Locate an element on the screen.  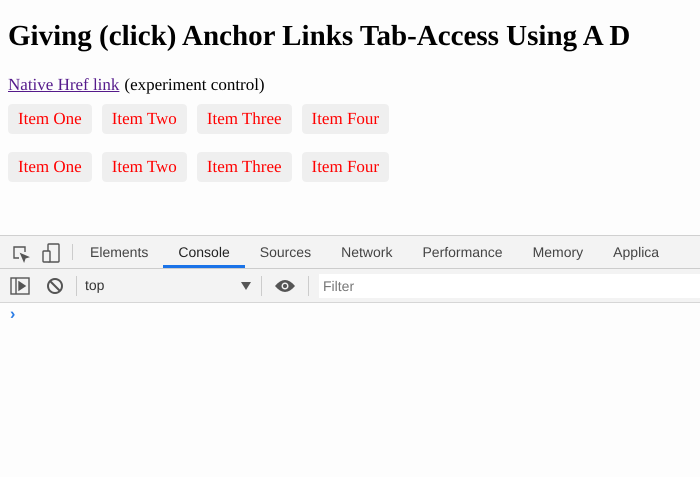
dropdown-arrow-icon is located at coordinates (246, 286).